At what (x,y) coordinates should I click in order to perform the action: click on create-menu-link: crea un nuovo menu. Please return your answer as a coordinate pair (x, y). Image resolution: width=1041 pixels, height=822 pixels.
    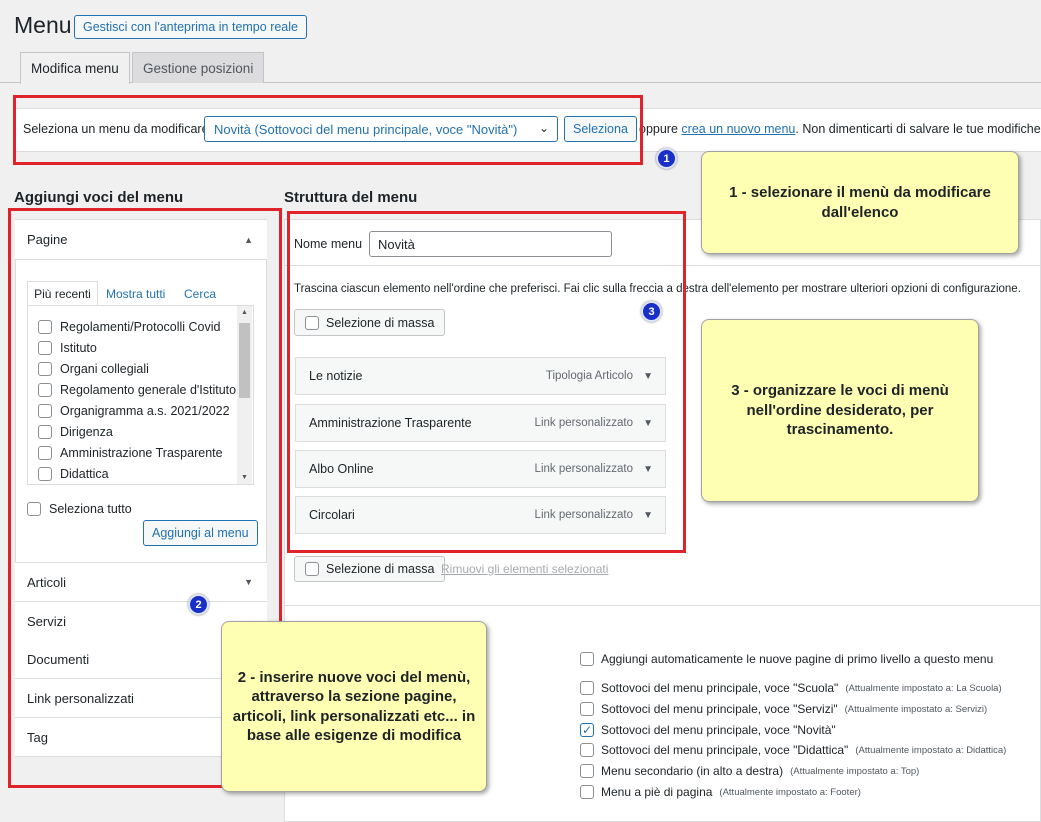
    Looking at the image, I should click on (738, 129).